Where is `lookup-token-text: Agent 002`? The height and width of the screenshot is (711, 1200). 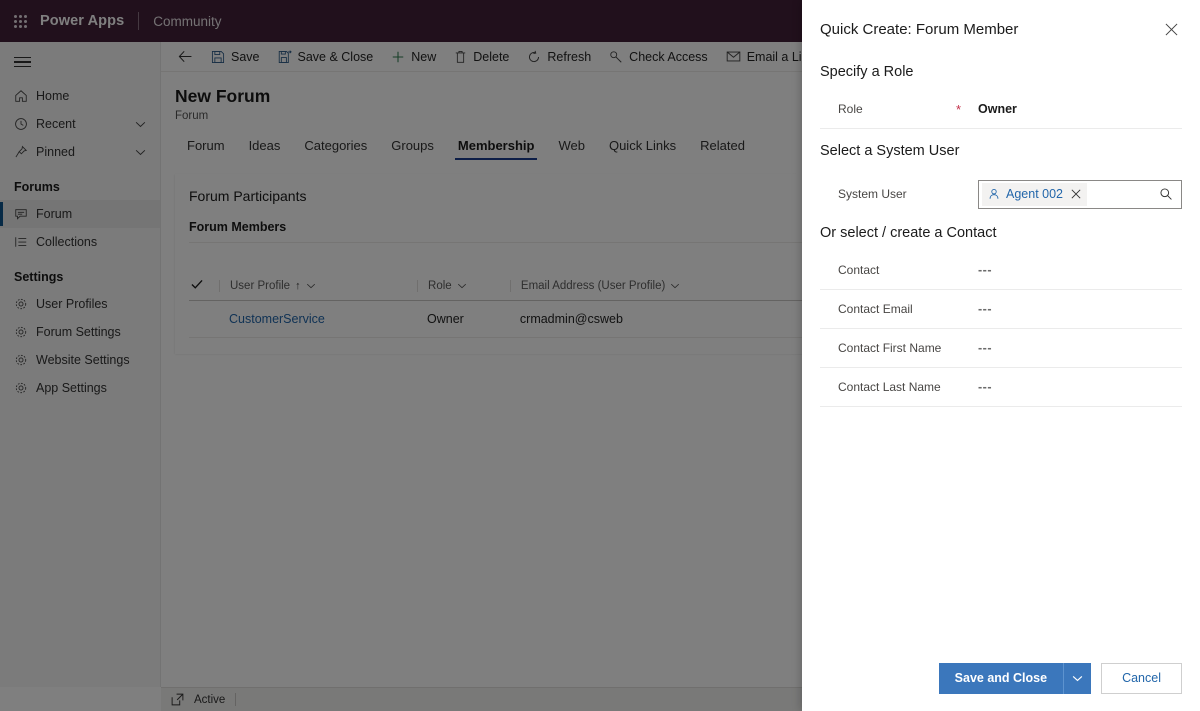 lookup-token-text: Agent 002 is located at coordinates (1034, 194).